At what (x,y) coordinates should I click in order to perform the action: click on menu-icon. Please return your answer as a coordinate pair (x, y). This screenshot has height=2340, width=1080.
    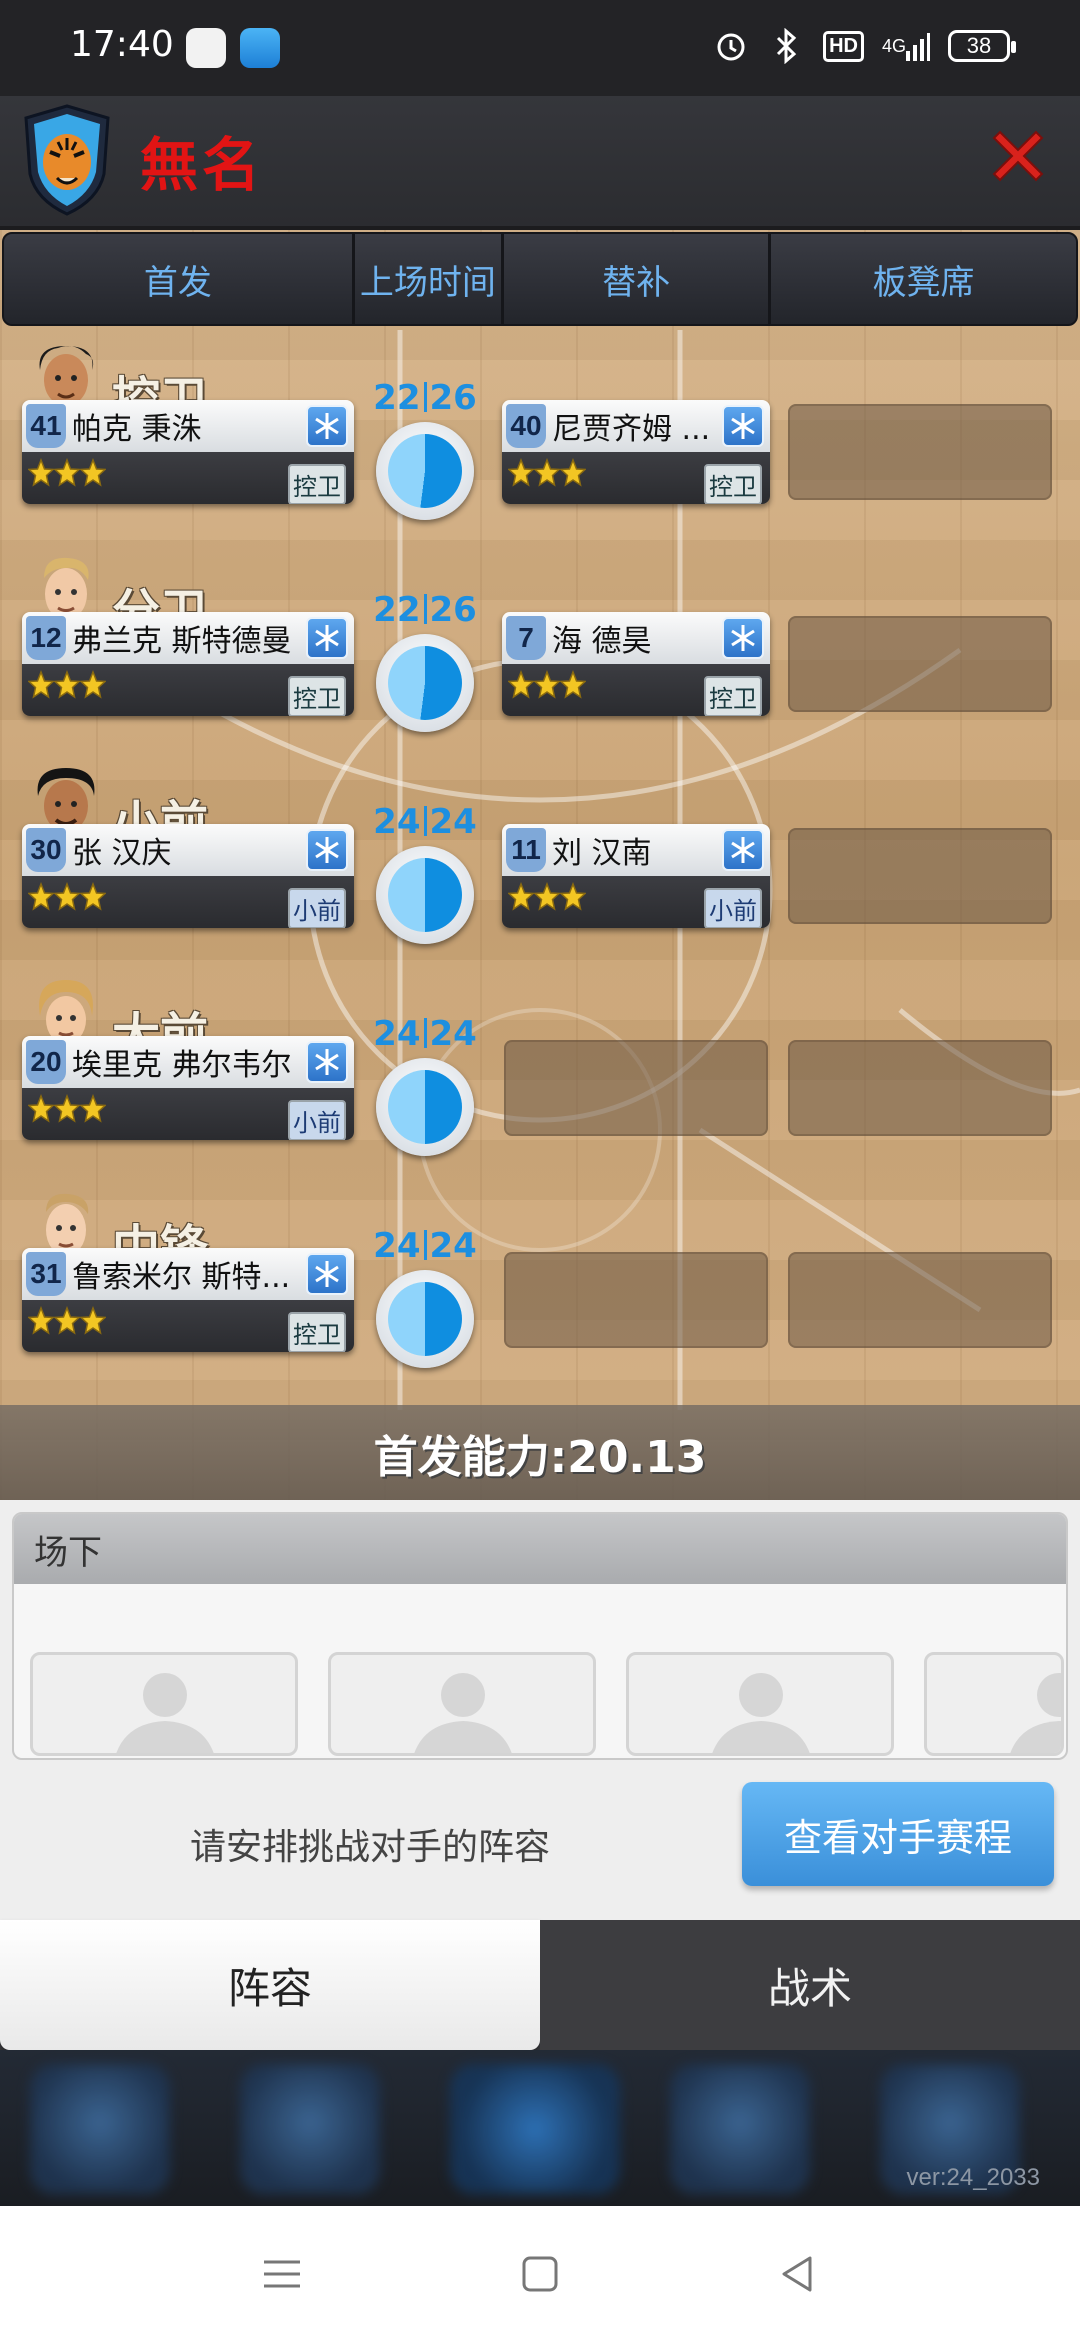
    Looking at the image, I should click on (282, 2274).